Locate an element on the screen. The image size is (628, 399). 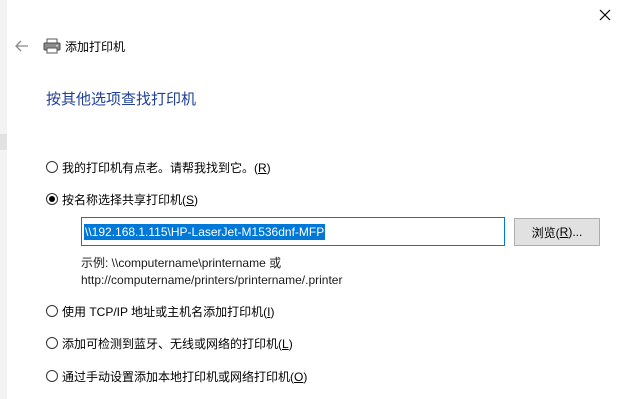
back-arrow-icon is located at coordinates (21, 46).